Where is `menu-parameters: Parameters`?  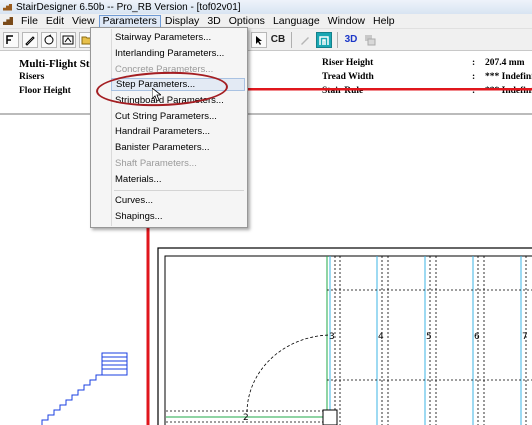 menu-parameters: Parameters is located at coordinates (129, 21).